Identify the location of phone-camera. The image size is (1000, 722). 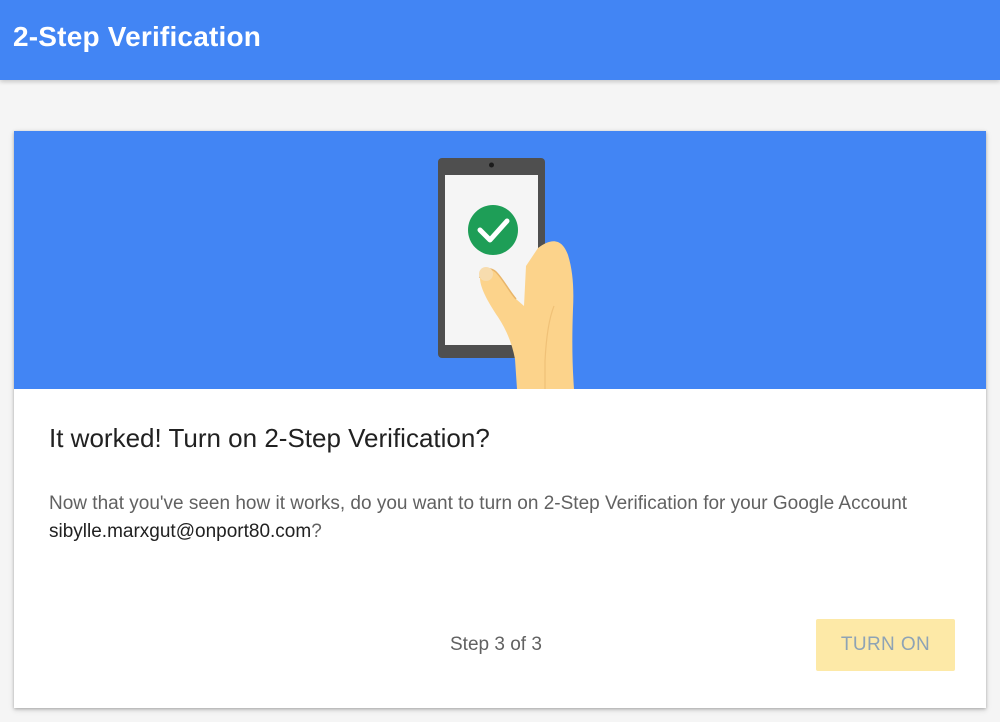
(491, 165).